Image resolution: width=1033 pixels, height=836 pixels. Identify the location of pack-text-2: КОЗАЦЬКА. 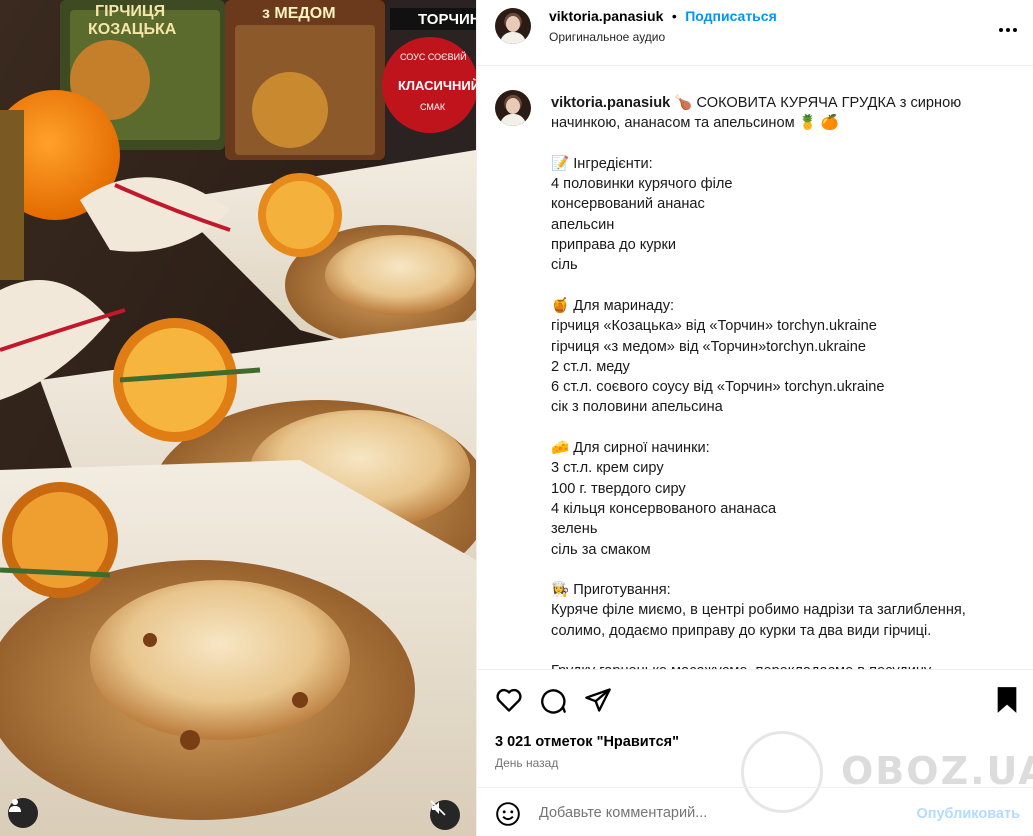
(132, 29).